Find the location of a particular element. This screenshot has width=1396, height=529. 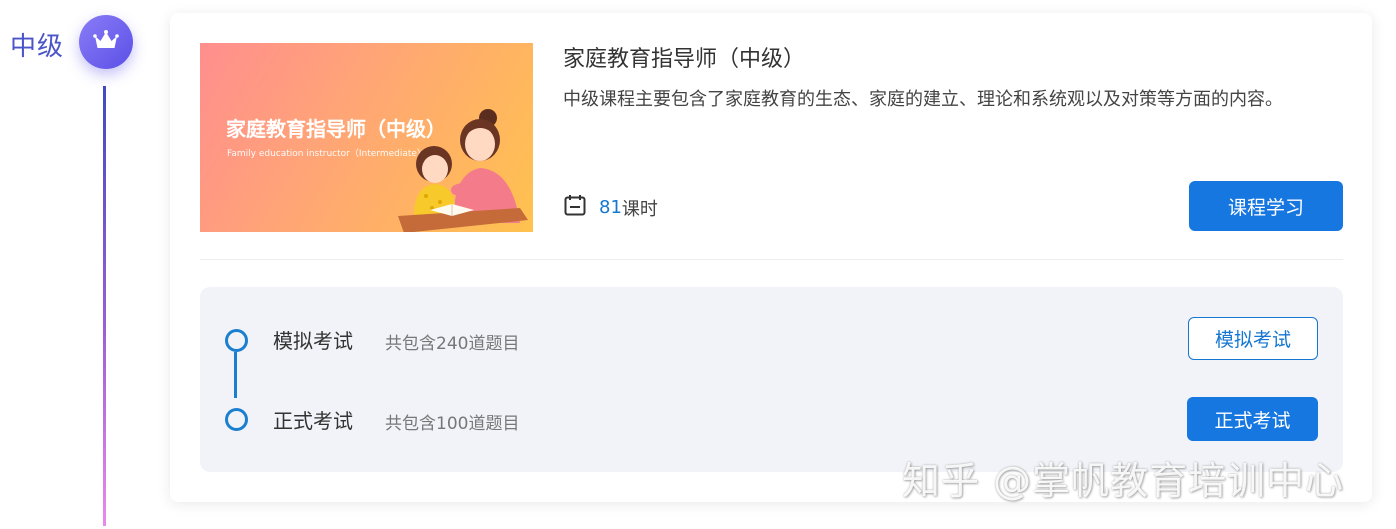

timeline-line is located at coordinates (104, 306).